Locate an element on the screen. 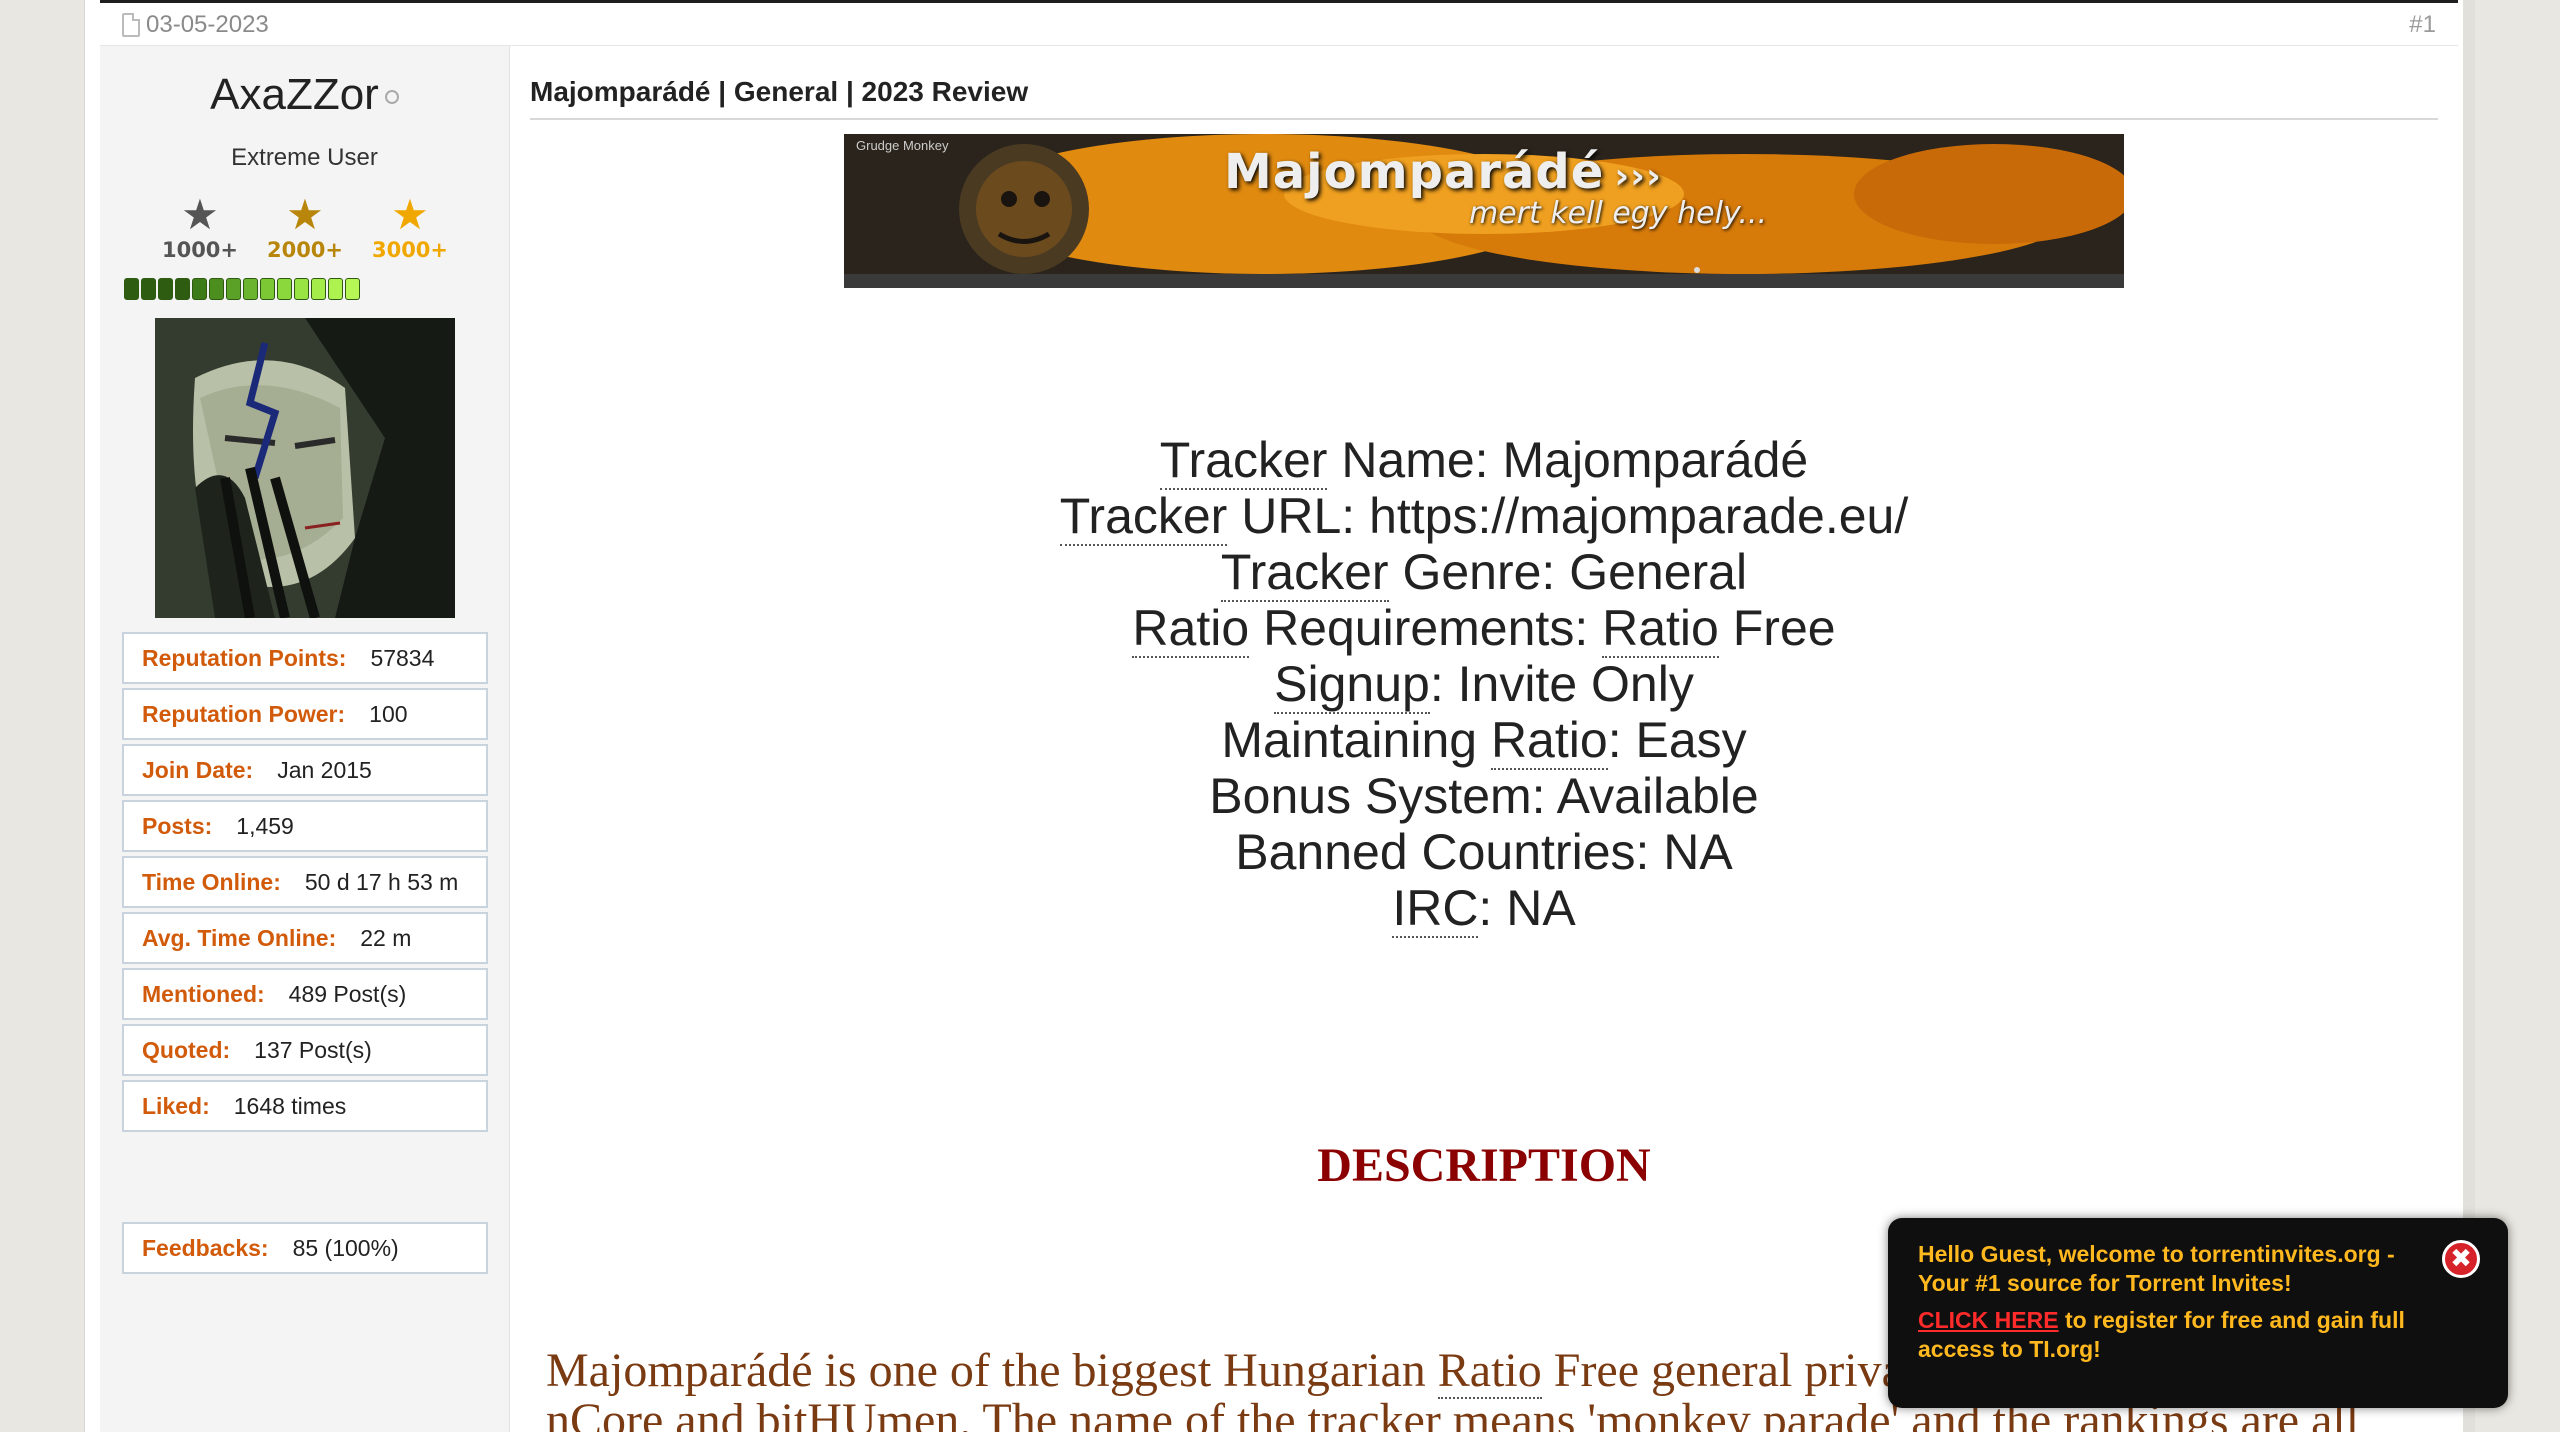 Image resolution: width=2560 pixels, height=1432 pixels. term-link: IRC is located at coordinates (1435, 909).